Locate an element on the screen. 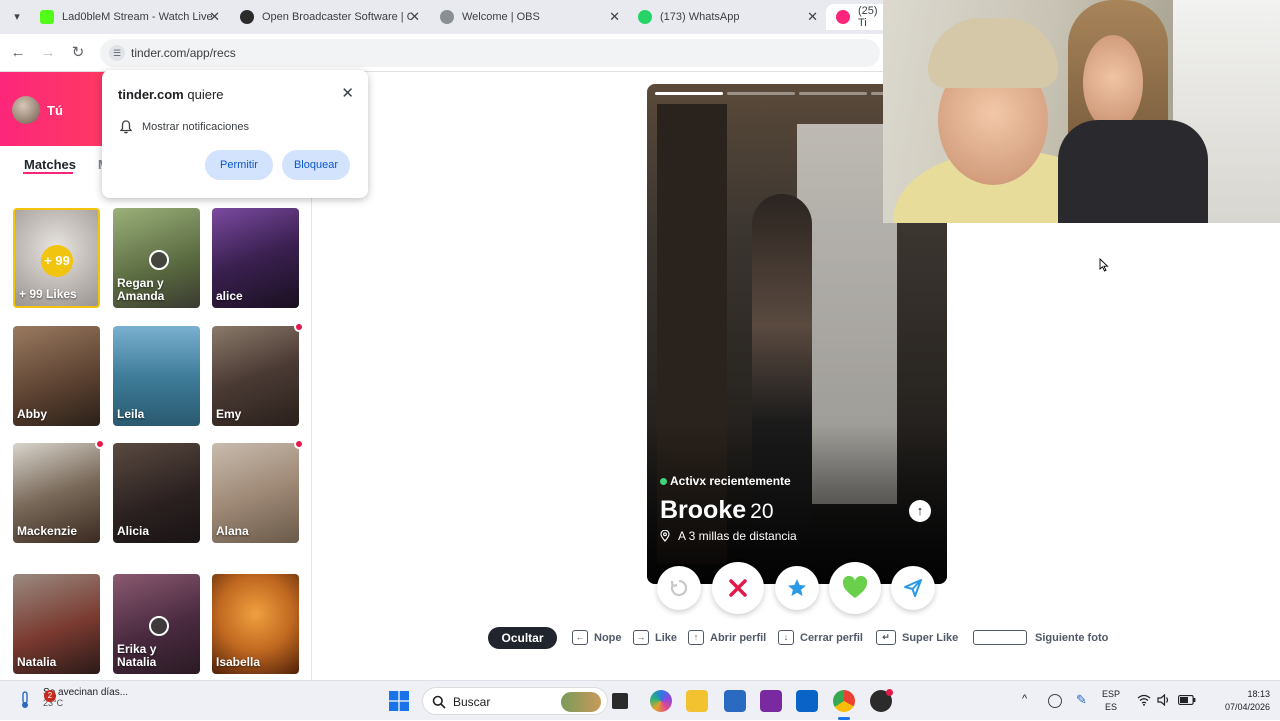  match-card: alice is located at coordinates (255, 258).